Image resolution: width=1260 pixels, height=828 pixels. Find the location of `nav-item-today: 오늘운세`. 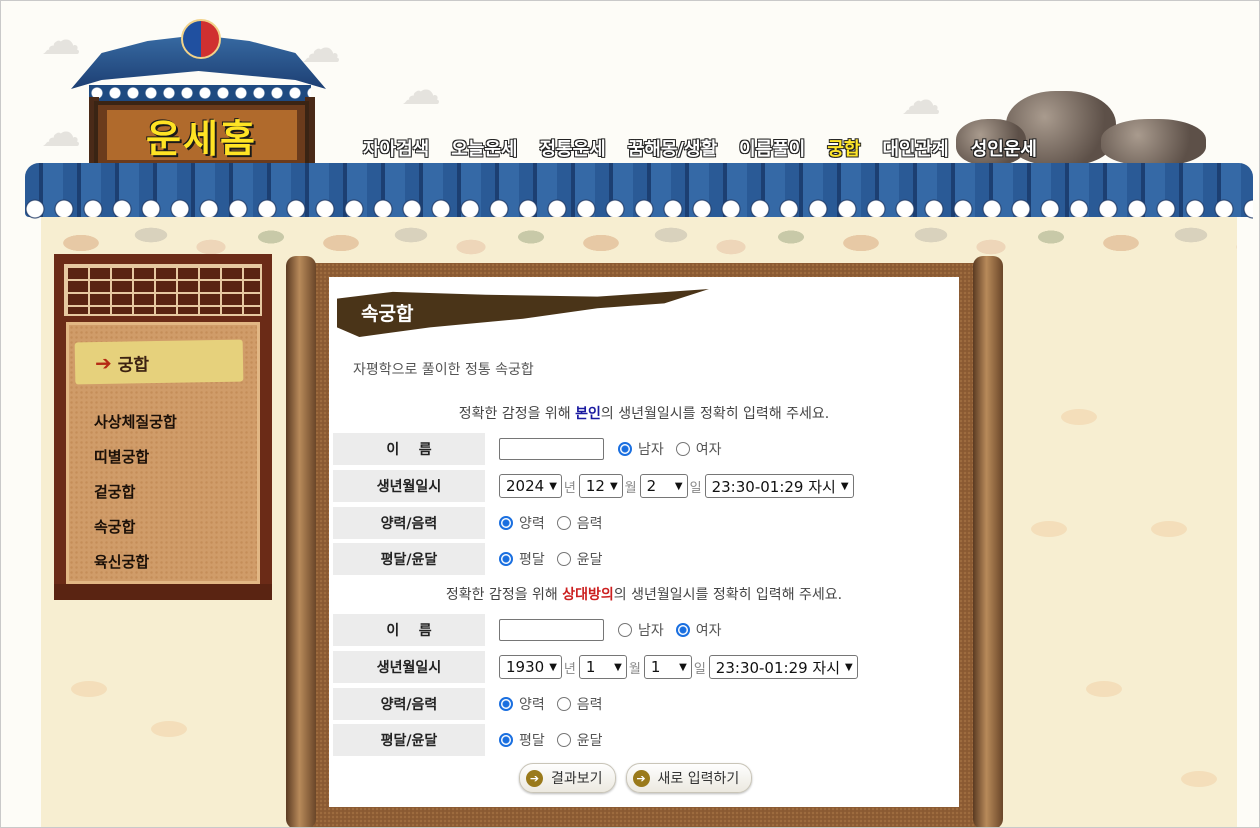

nav-item-today: 오늘운세 is located at coordinates (484, 148).